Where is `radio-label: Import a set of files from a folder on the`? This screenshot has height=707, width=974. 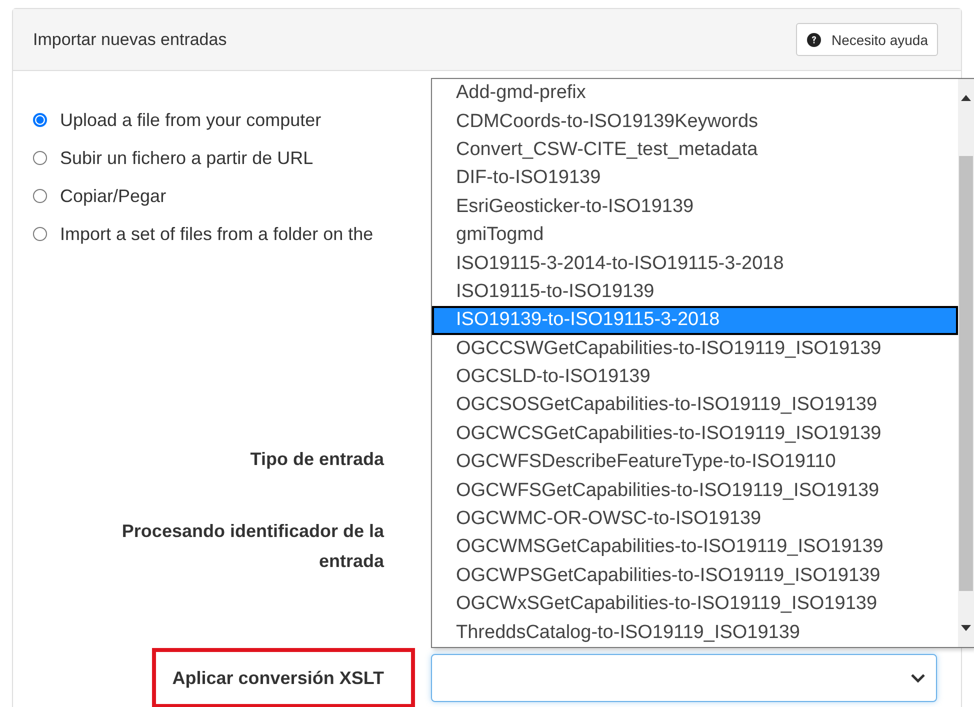 radio-label: Import a set of files from a folder on the is located at coordinates (217, 234).